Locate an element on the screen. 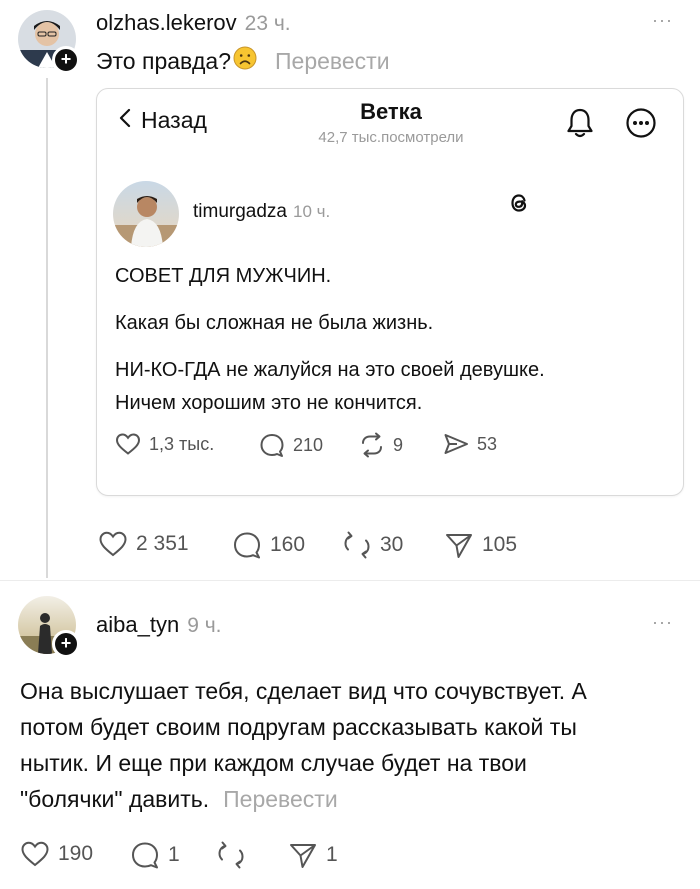 The image size is (700, 889). embedded-likes-count: 1,3 тыс. is located at coordinates (182, 443).